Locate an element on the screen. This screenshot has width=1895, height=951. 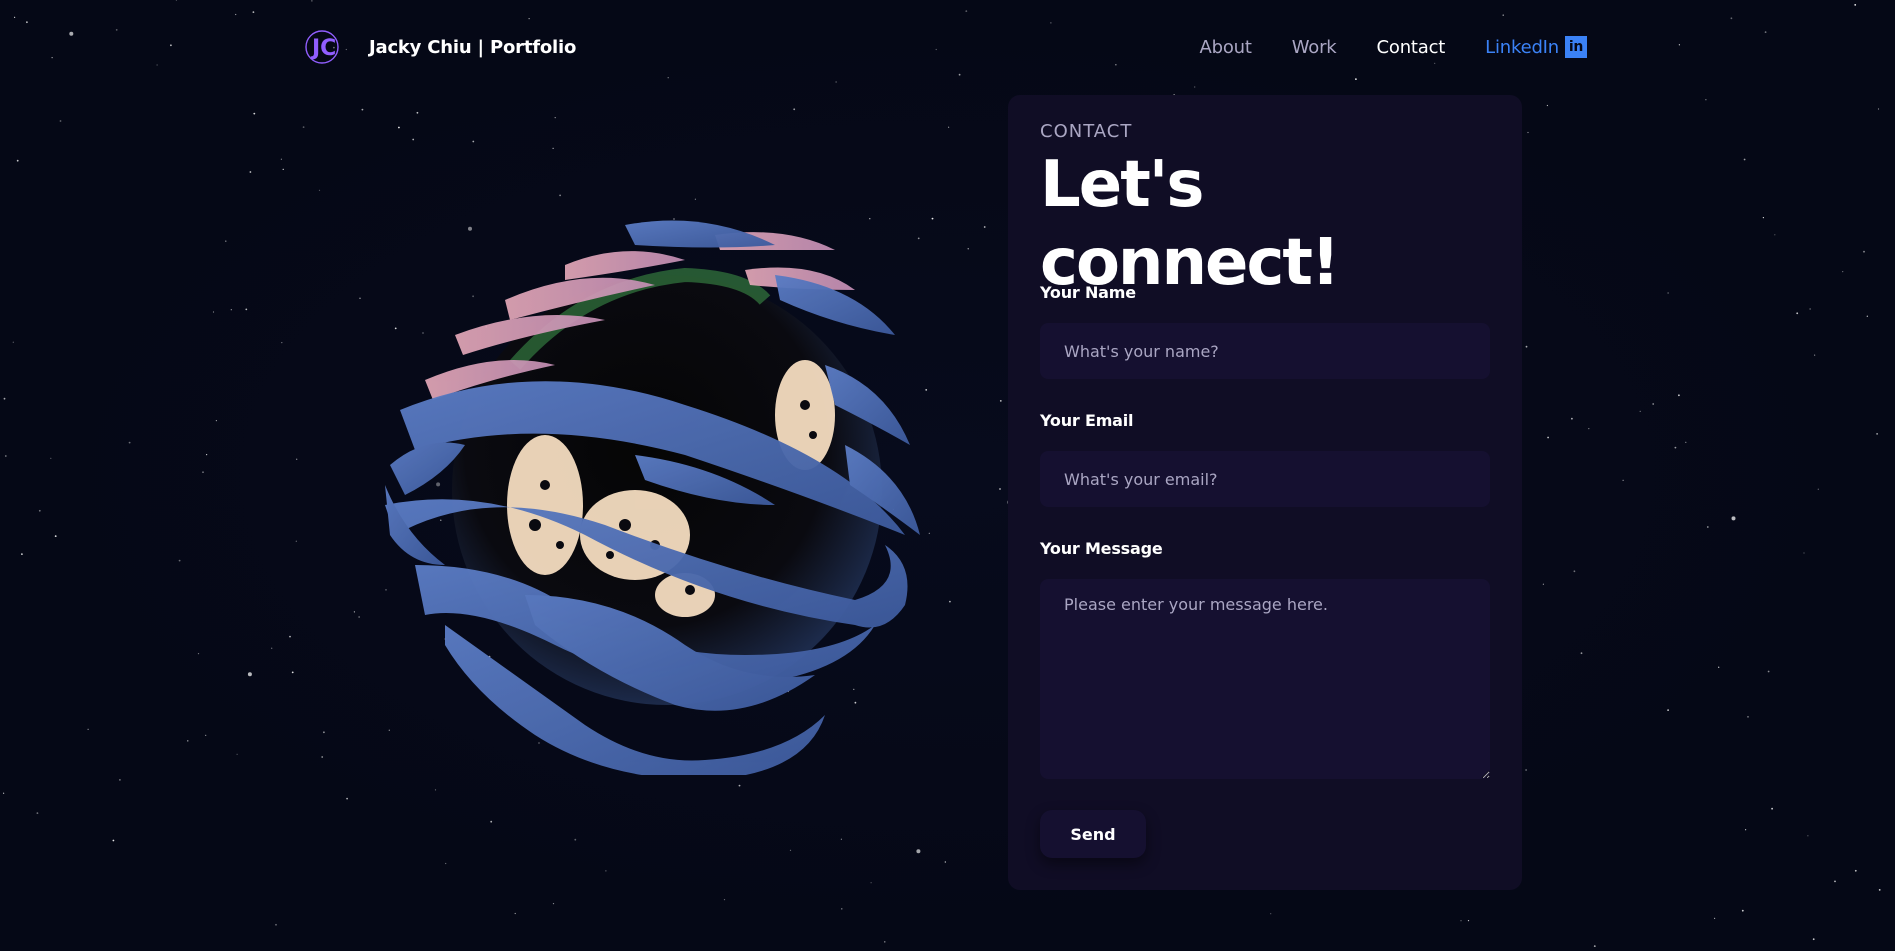
section-eyebrow: CONTACT is located at coordinates (1086, 131).